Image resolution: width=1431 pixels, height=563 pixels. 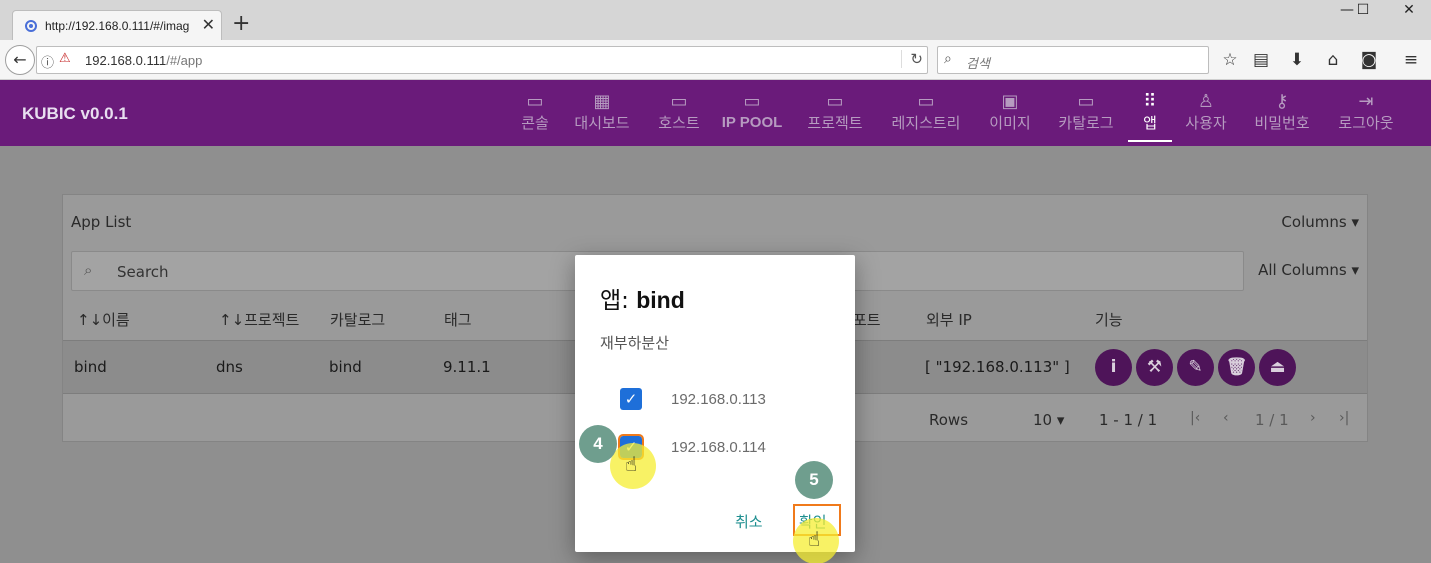 What do you see at coordinates (65, 58) in the screenshot?
I see `insecure-lock-icon: ⚠` at bounding box center [65, 58].